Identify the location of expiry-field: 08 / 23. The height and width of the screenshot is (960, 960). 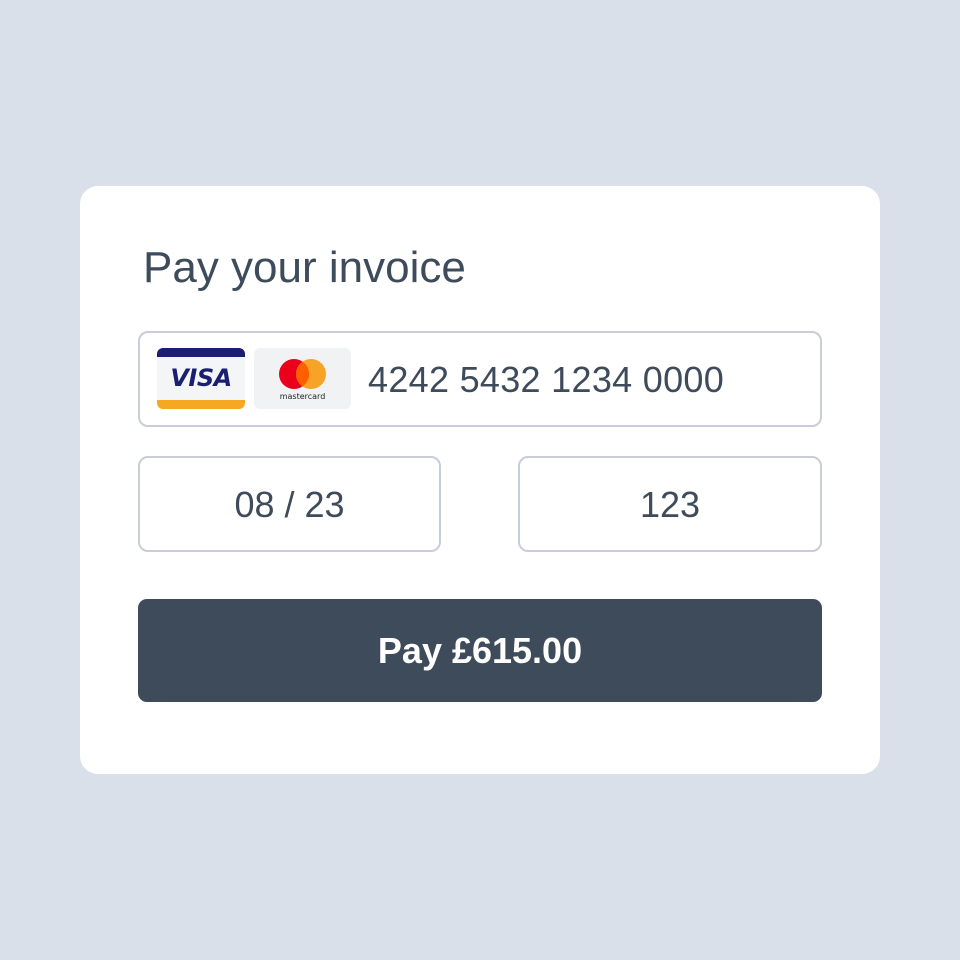
(289, 504).